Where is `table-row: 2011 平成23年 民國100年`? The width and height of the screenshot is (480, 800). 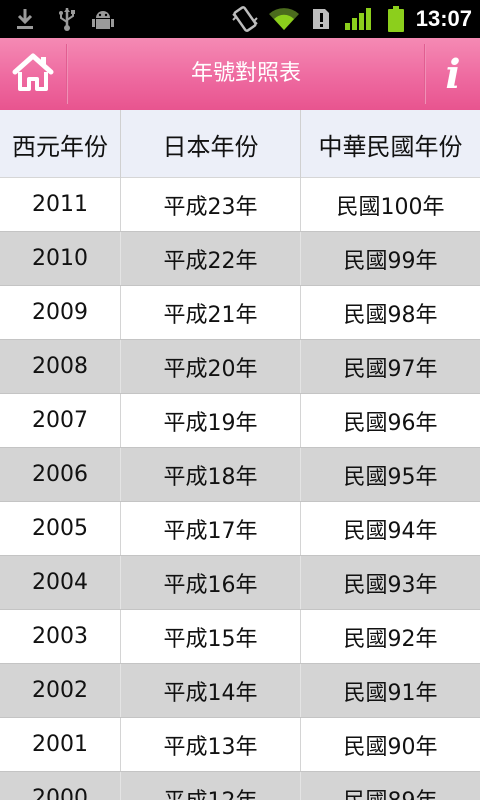 table-row: 2011 平成23年 民國100年 is located at coordinates (240, 205).